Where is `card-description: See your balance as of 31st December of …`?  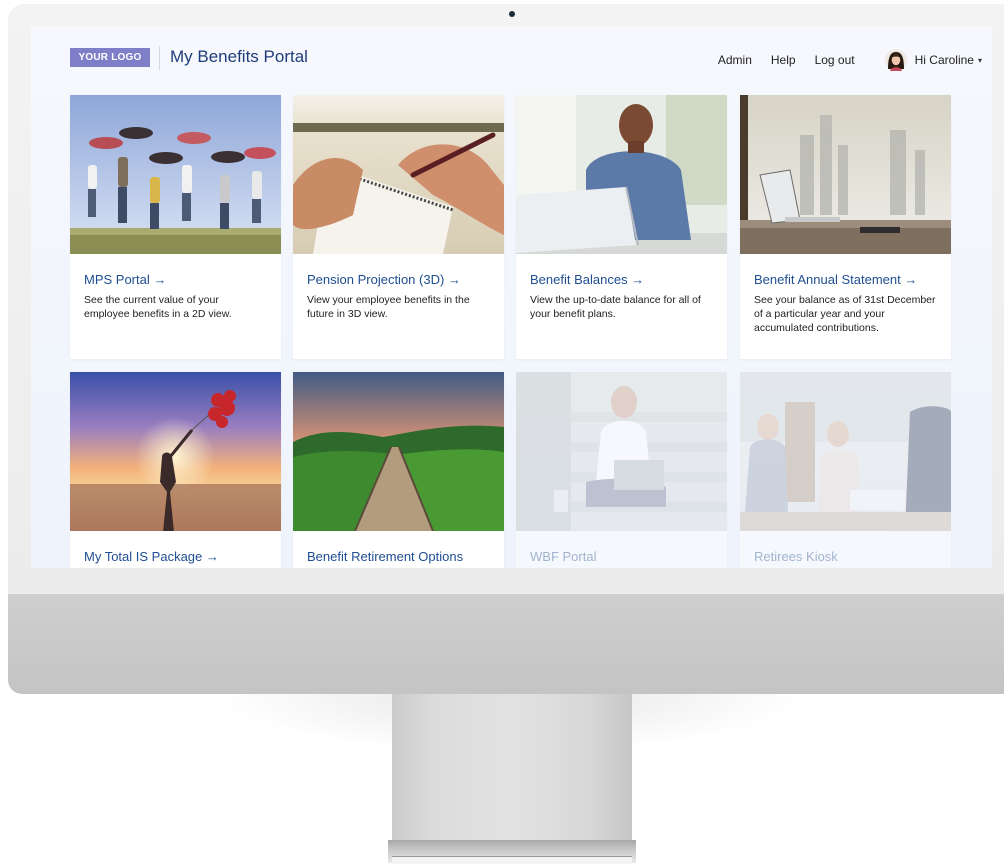
card-description: See your balance as of 31st December of … is located at coordinates (845, 314).